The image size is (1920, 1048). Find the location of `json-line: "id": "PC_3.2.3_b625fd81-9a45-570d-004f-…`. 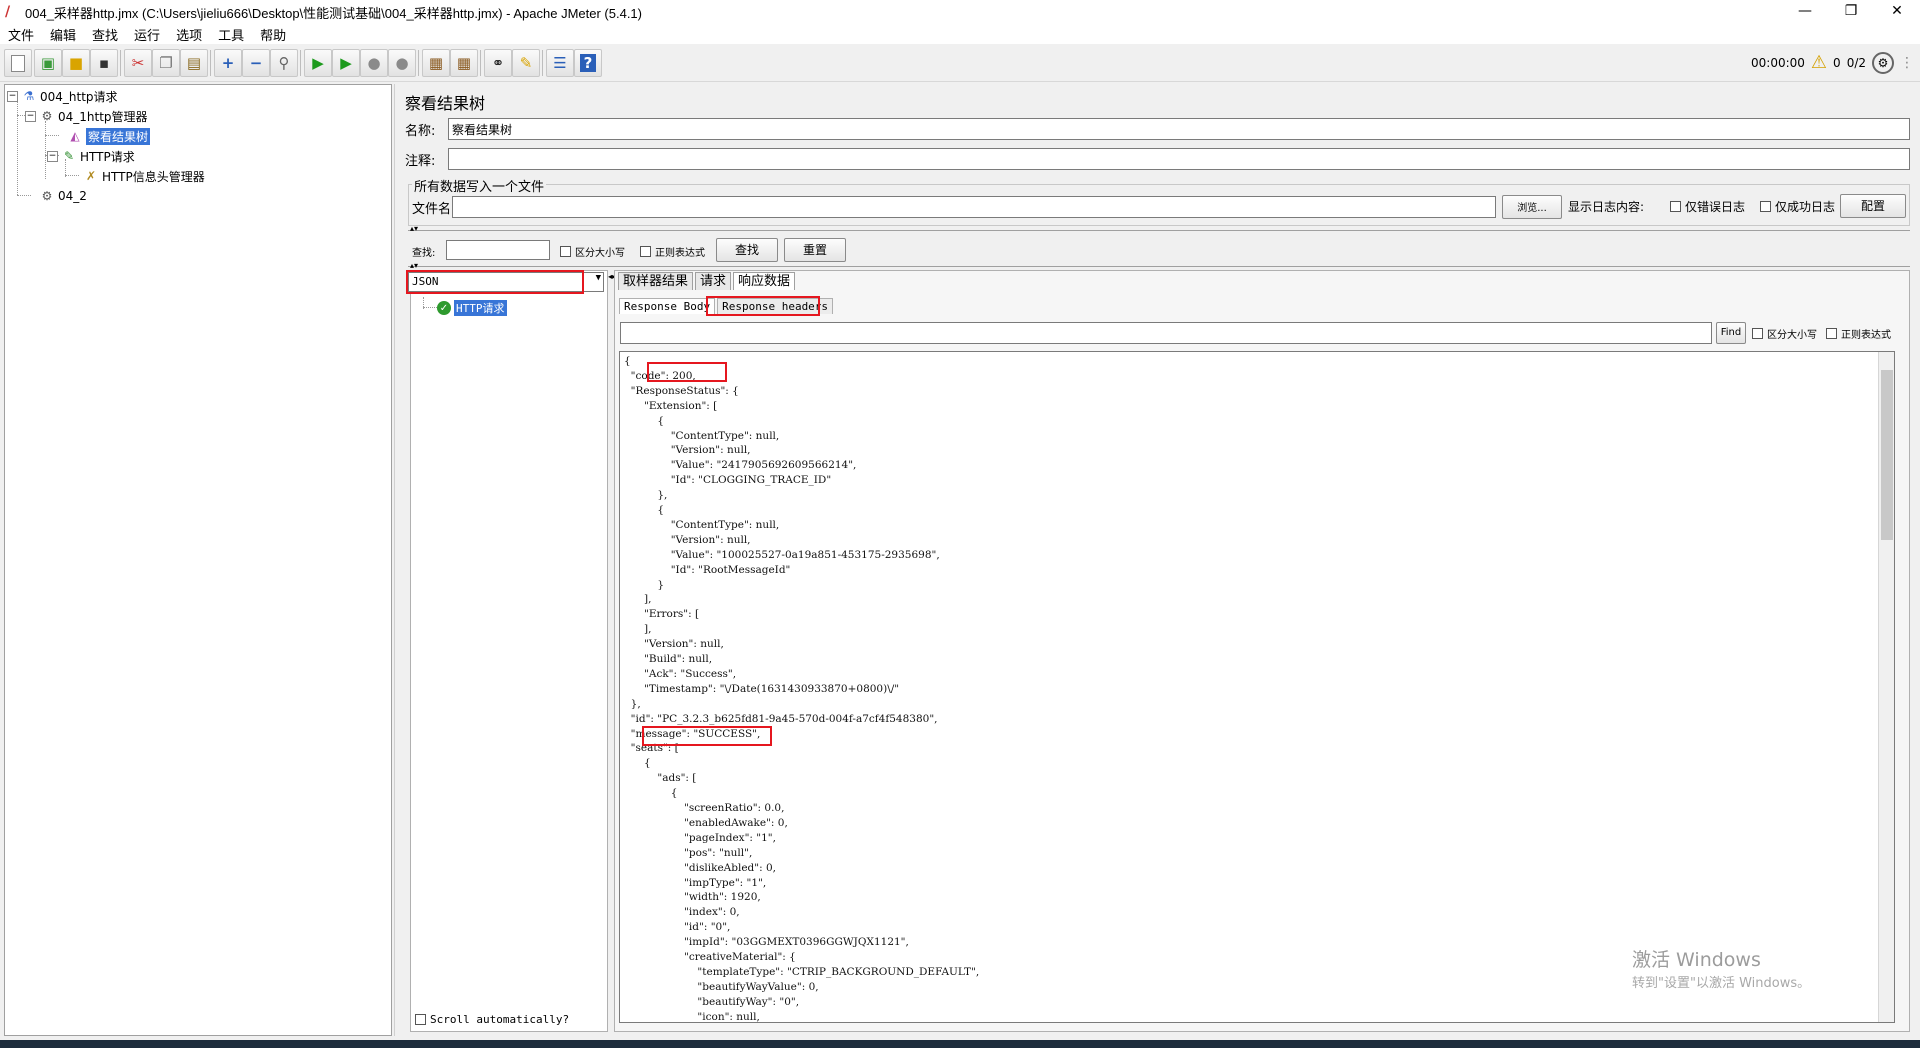

json-line: "id": "PC_3.2.3_b625fd81-9a45-570d-004f-… is located at coordinates (781, 718).